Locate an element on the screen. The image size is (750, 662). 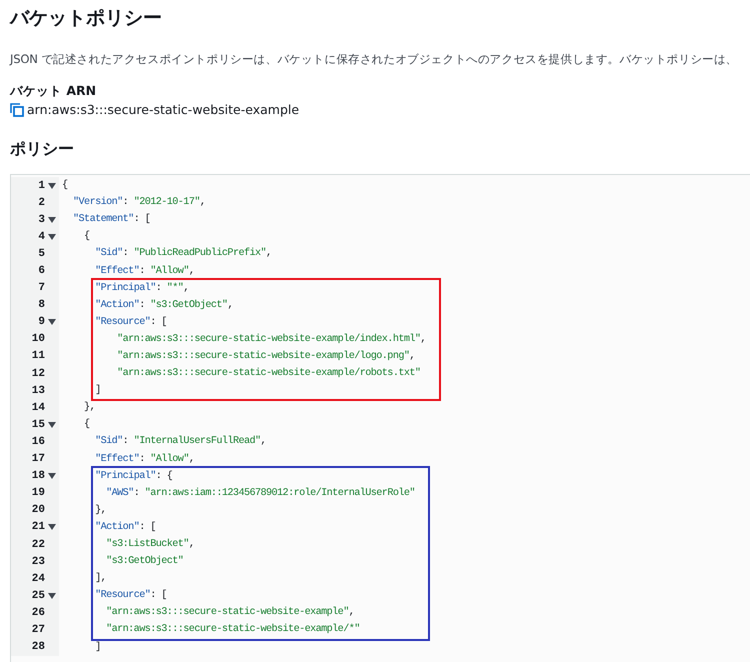
line-number: 7 is located at coordinates (41, 288).